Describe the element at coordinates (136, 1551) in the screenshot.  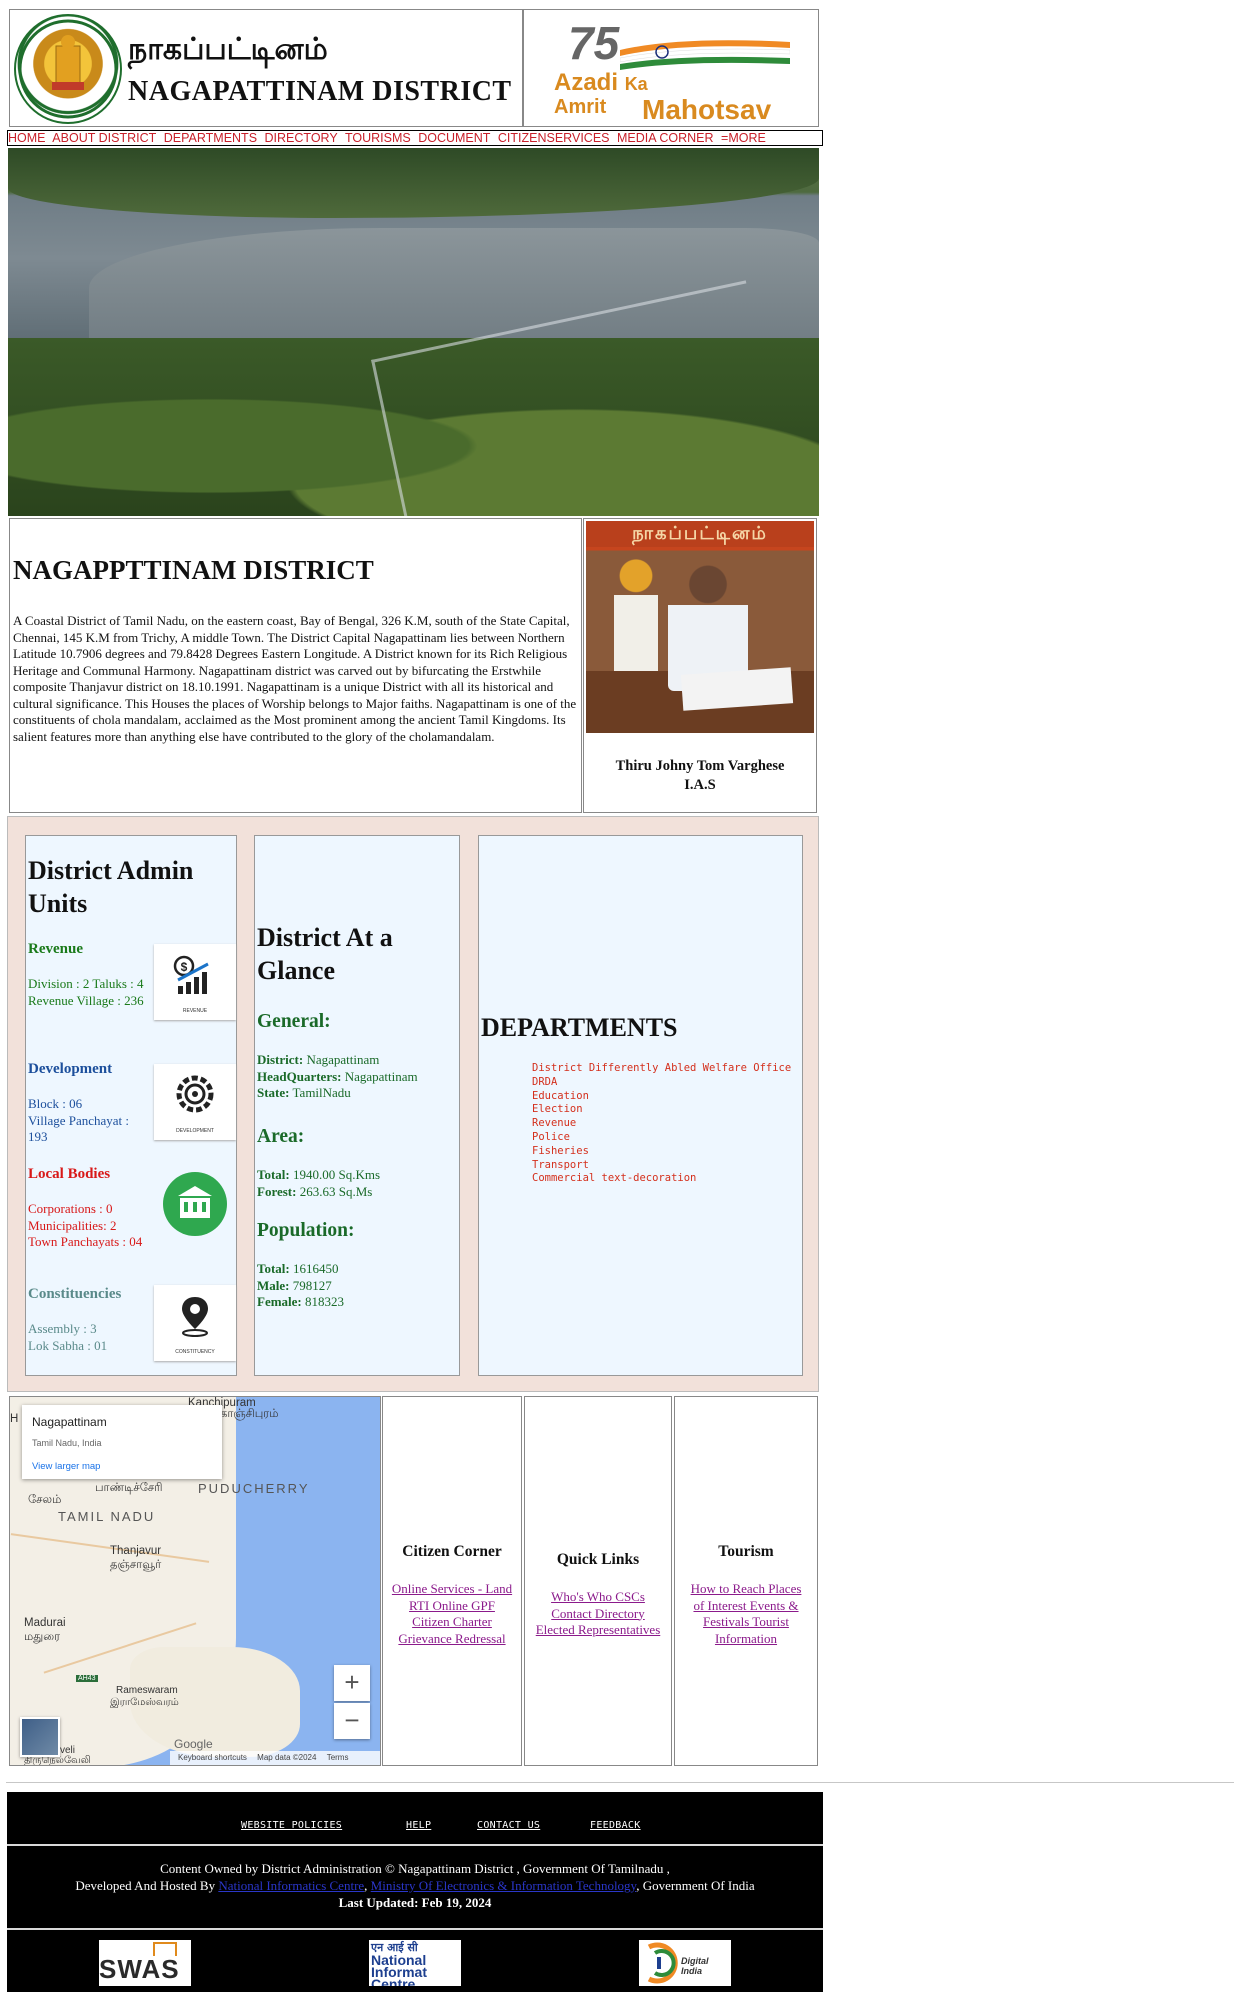
I see `map-label-thanjavur: Thanjavur` at that location.